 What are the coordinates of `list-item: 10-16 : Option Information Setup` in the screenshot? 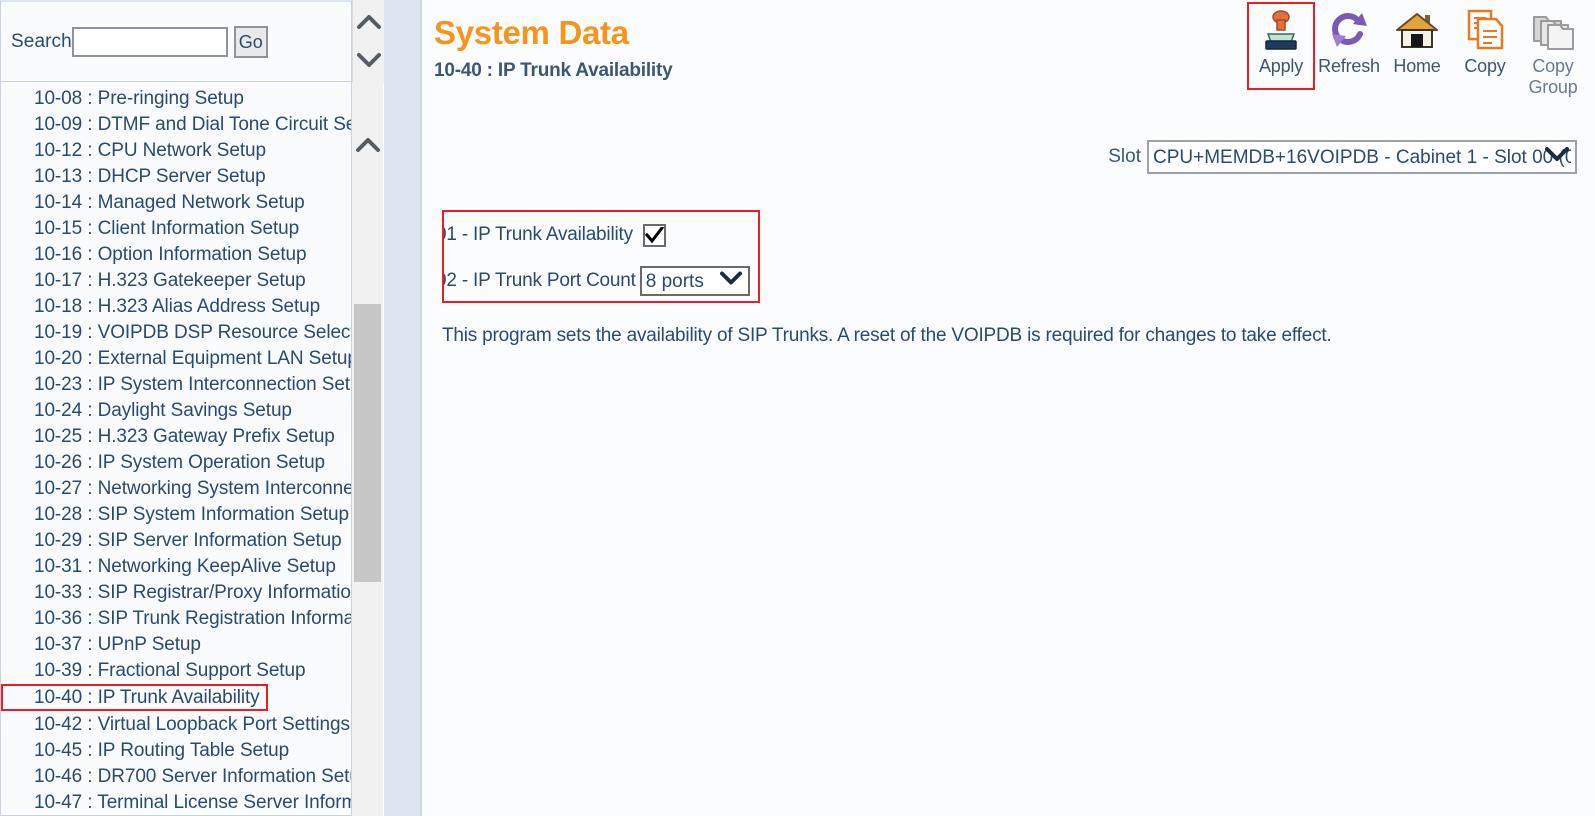 It's located at (176, 255).